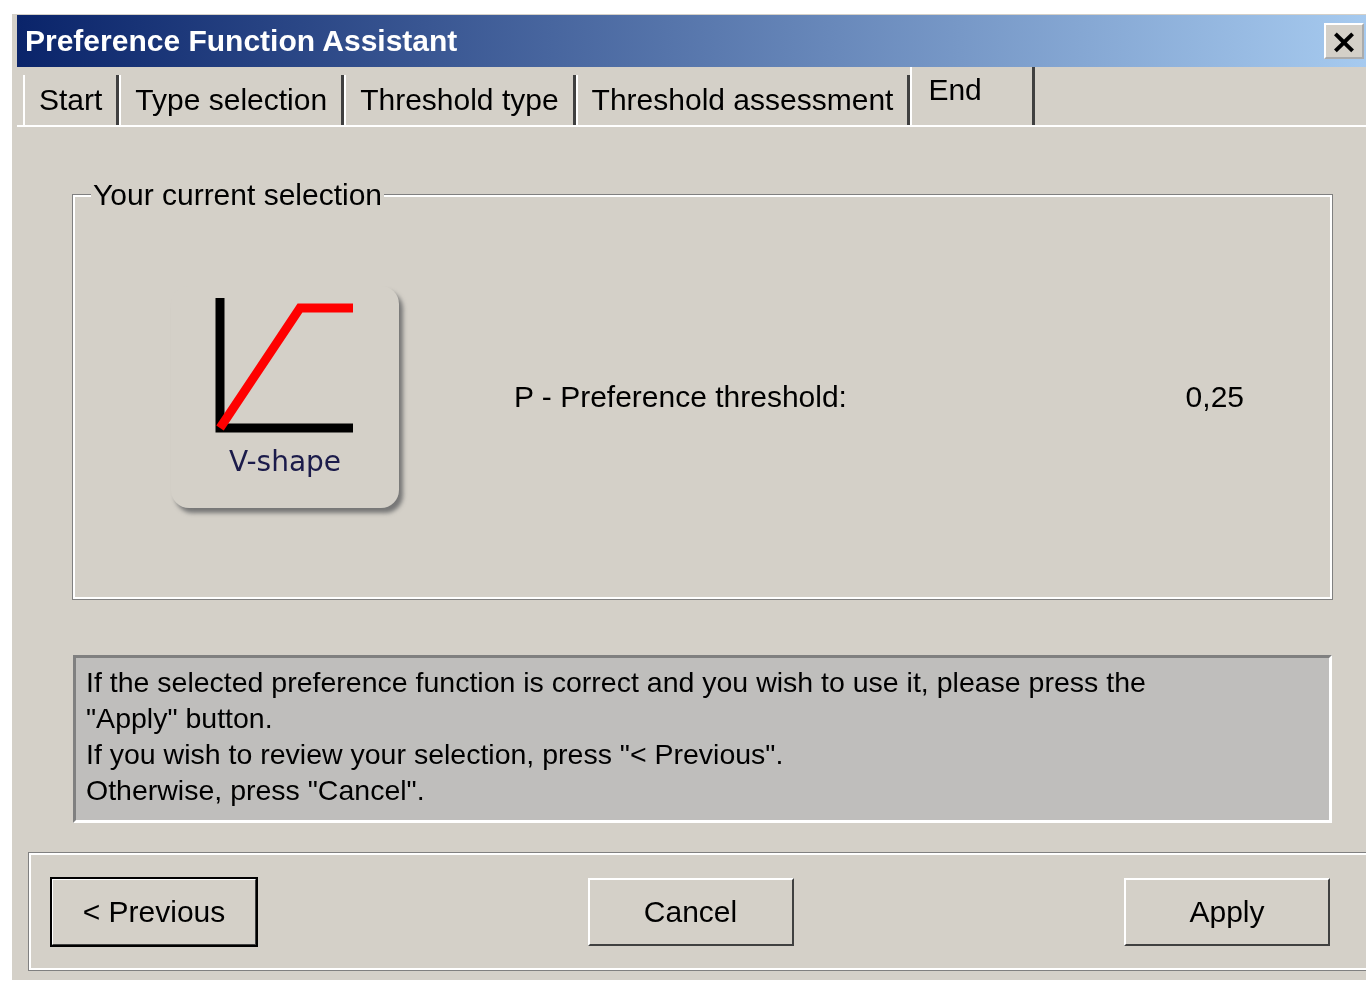 This screenshot has height=982, width=1366. What do you see at coordinates (681, 397) in the screenshot?
I see `threshold-label: P - Preference threshold:` at bounding box center [681, 397].